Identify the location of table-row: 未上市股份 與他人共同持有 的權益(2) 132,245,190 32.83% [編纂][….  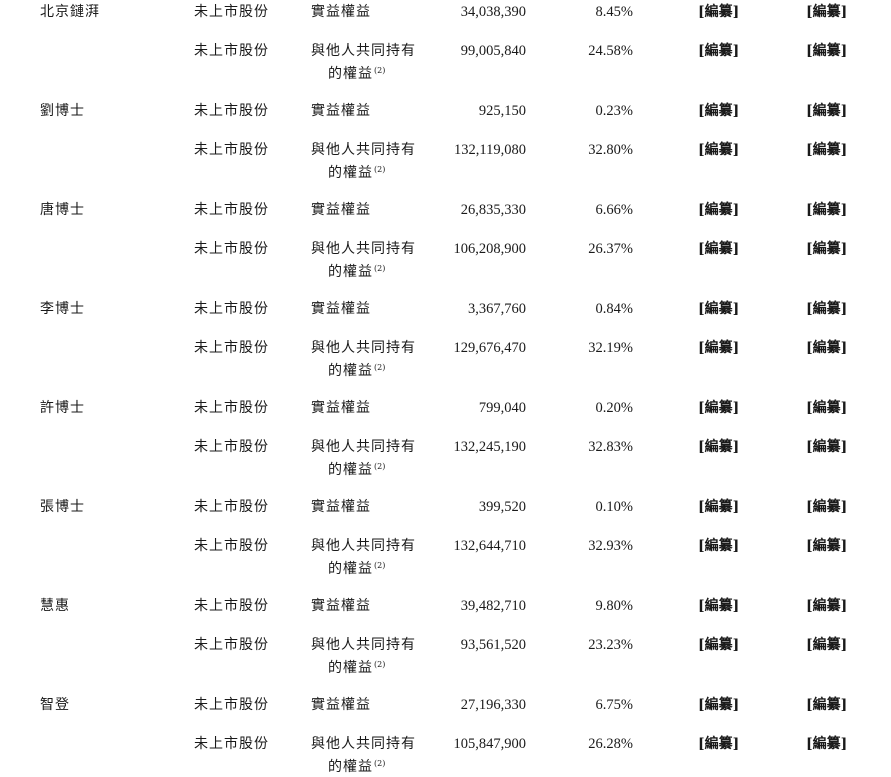
(445, 458).